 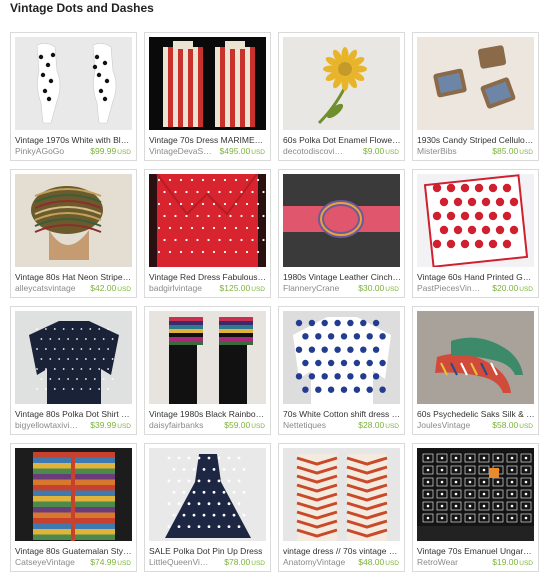 I want to click on listing-price: $495.00USD, so click(x=242, y=152).